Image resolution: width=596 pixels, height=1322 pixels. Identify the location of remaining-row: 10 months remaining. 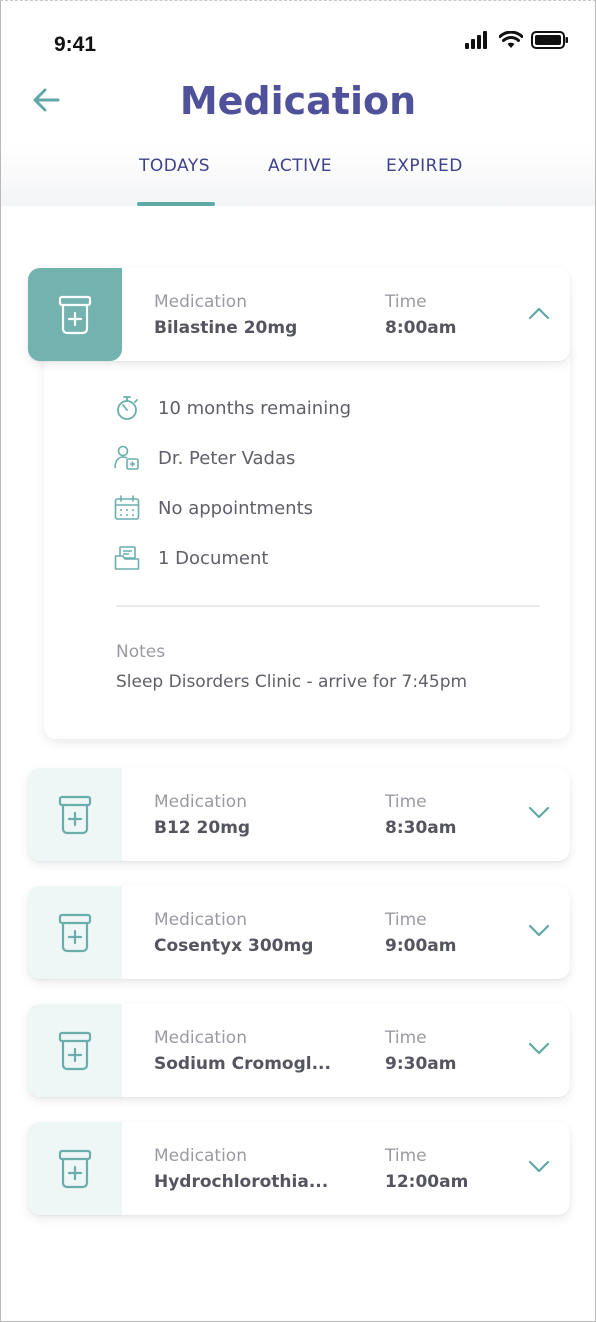
(232, 408).